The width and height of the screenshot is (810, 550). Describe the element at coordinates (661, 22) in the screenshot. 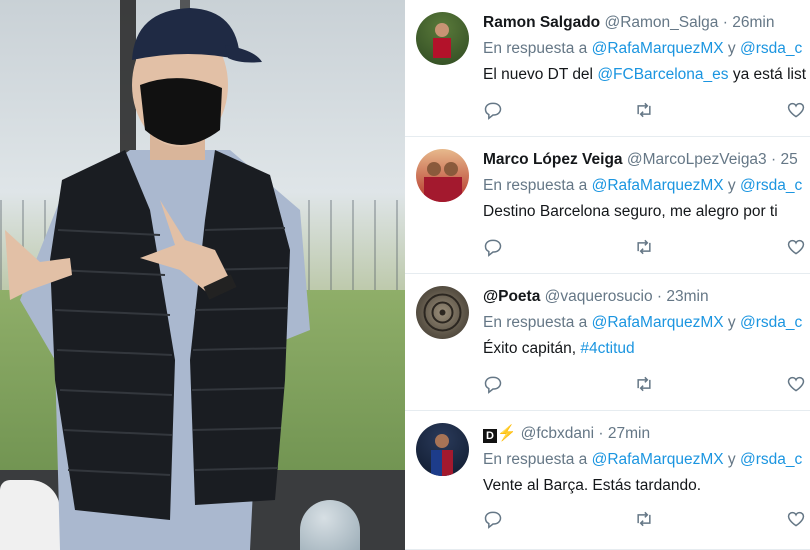

I see `user-handle: @Ramon_Salga` at that location.